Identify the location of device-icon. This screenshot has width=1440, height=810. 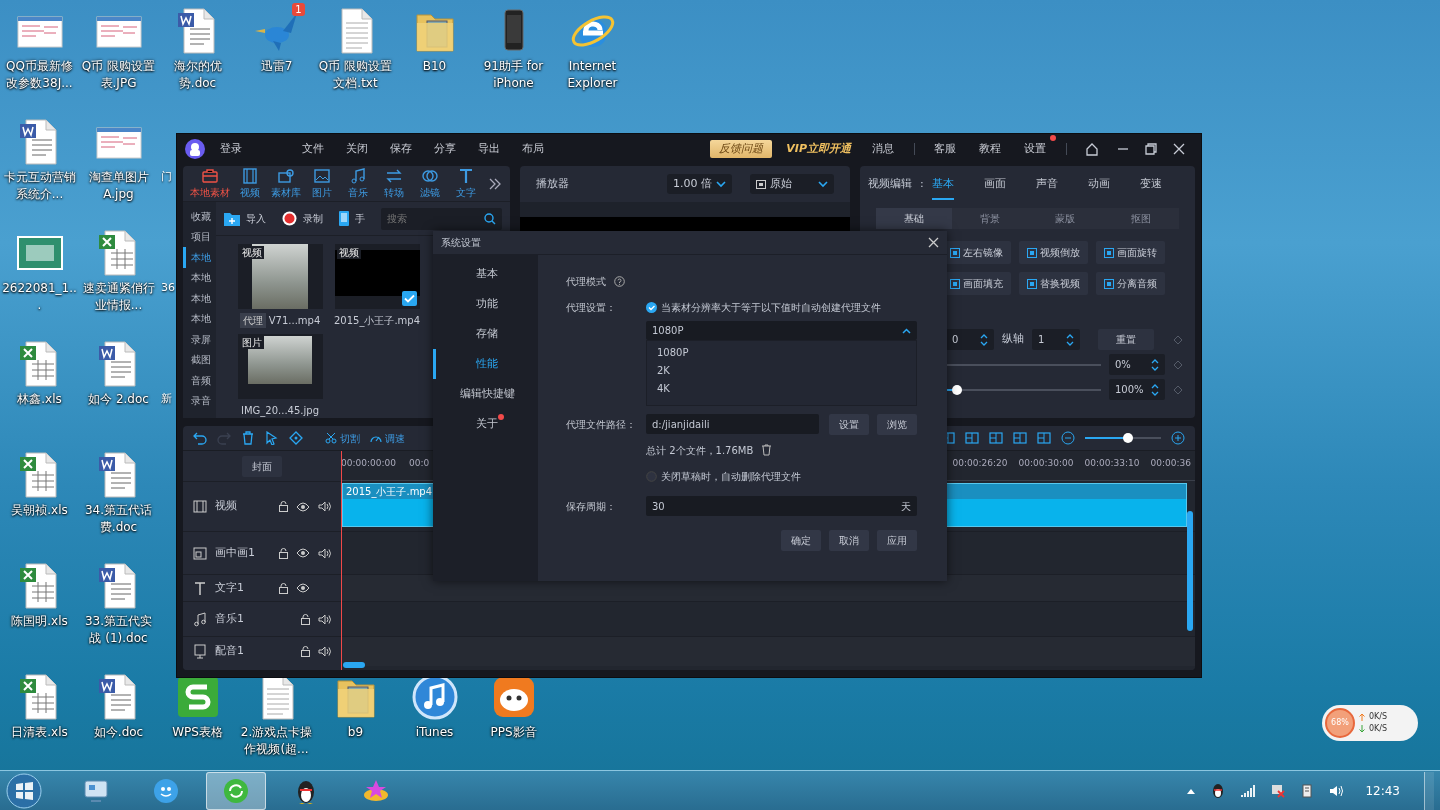
(1307, 790).